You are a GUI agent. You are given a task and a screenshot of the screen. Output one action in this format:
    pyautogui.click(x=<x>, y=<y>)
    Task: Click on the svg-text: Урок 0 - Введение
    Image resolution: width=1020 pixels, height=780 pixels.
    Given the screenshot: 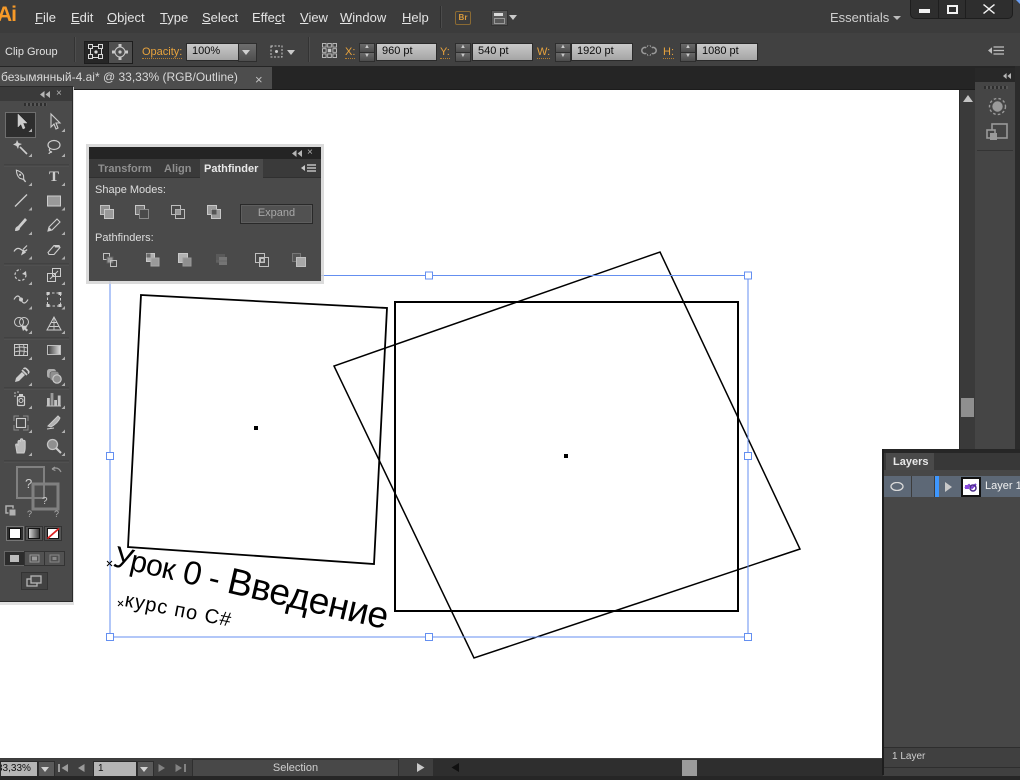 What is the action you would take?
    pyautogui.click(x=251, y=585)
    